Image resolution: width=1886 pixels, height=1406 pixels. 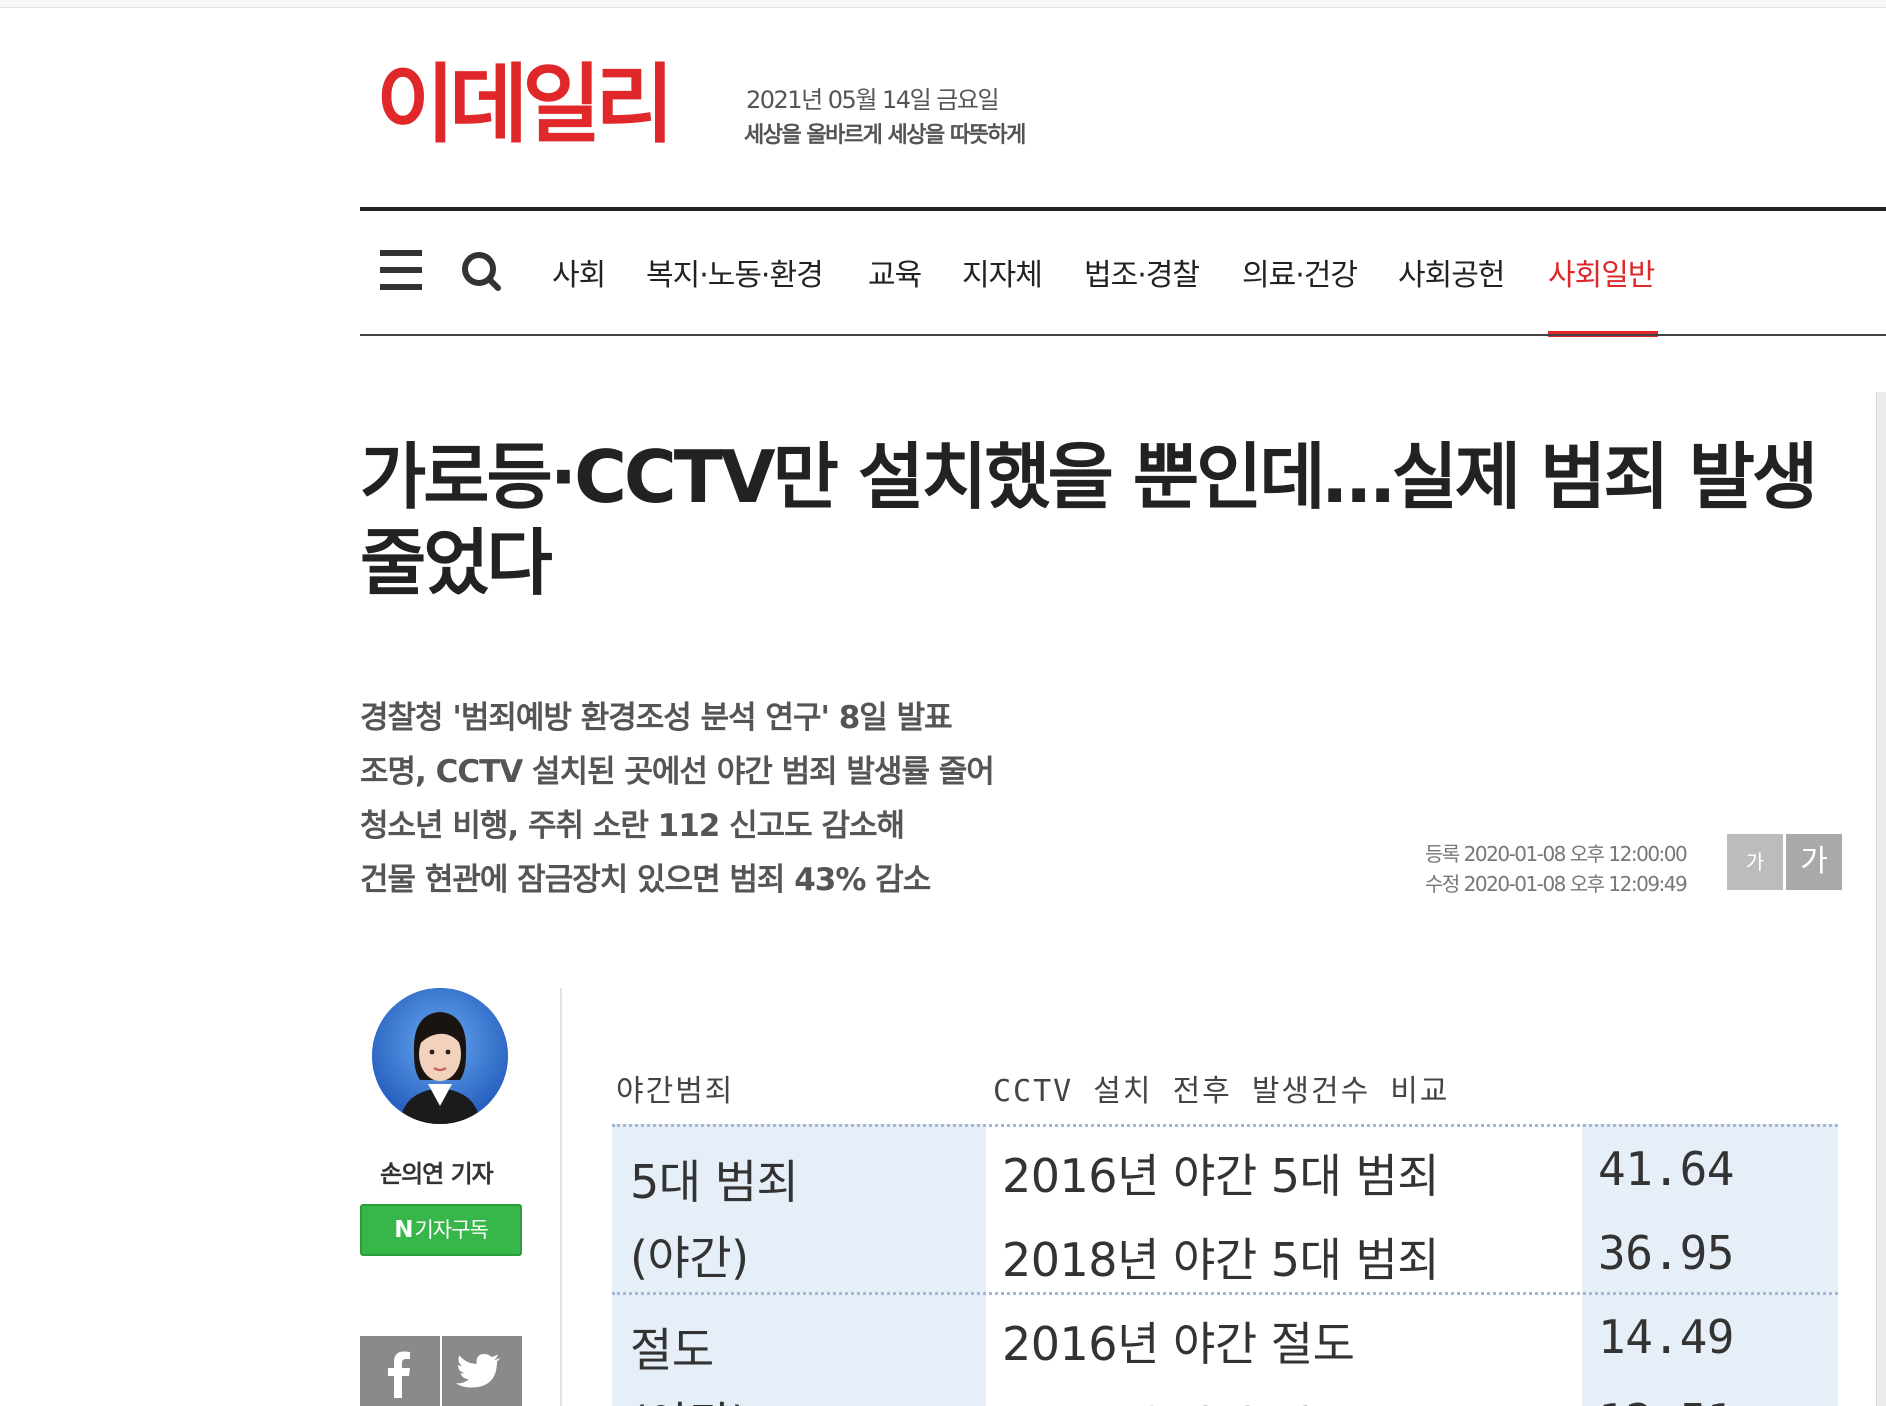 I want to click on nav-item-law-police: 법조·경찰, so click(x=1142, y=272).